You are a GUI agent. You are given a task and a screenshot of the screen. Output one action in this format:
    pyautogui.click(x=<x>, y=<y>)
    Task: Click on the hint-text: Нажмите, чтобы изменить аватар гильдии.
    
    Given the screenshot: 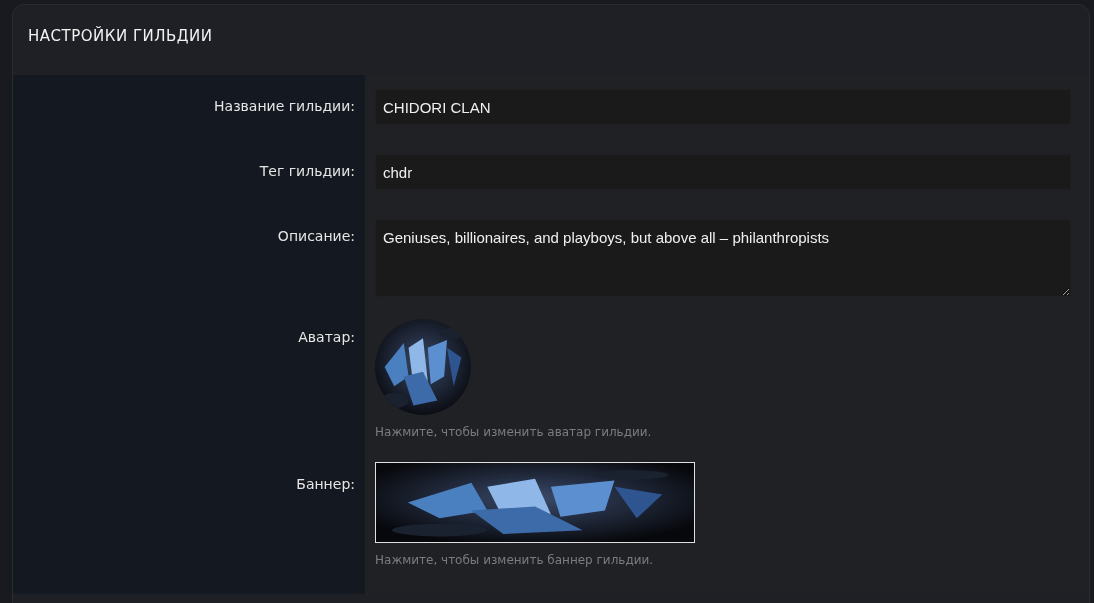 What is the action you would take?
    pyautogui.click(x=513, y=432)
    